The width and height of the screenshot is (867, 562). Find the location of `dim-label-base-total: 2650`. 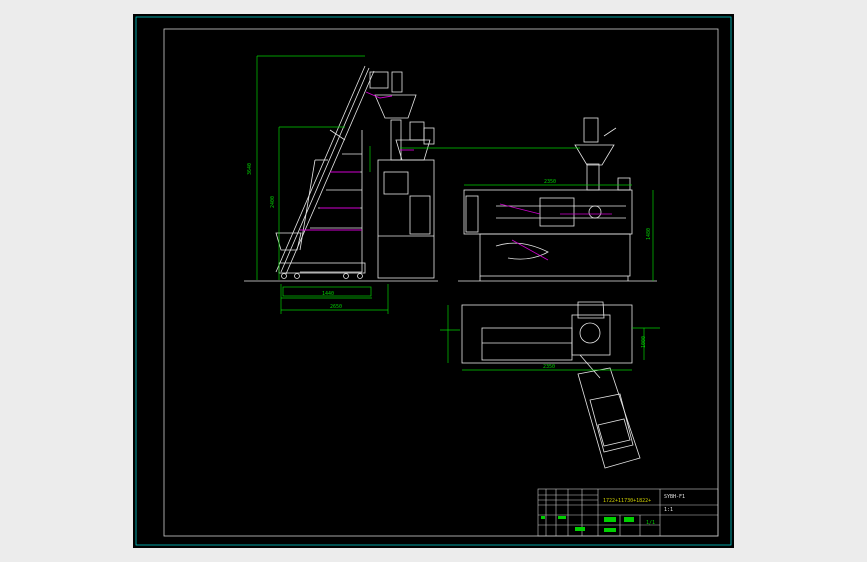

dim-label-base-total: 2650 is located at coordinates (336, 307).